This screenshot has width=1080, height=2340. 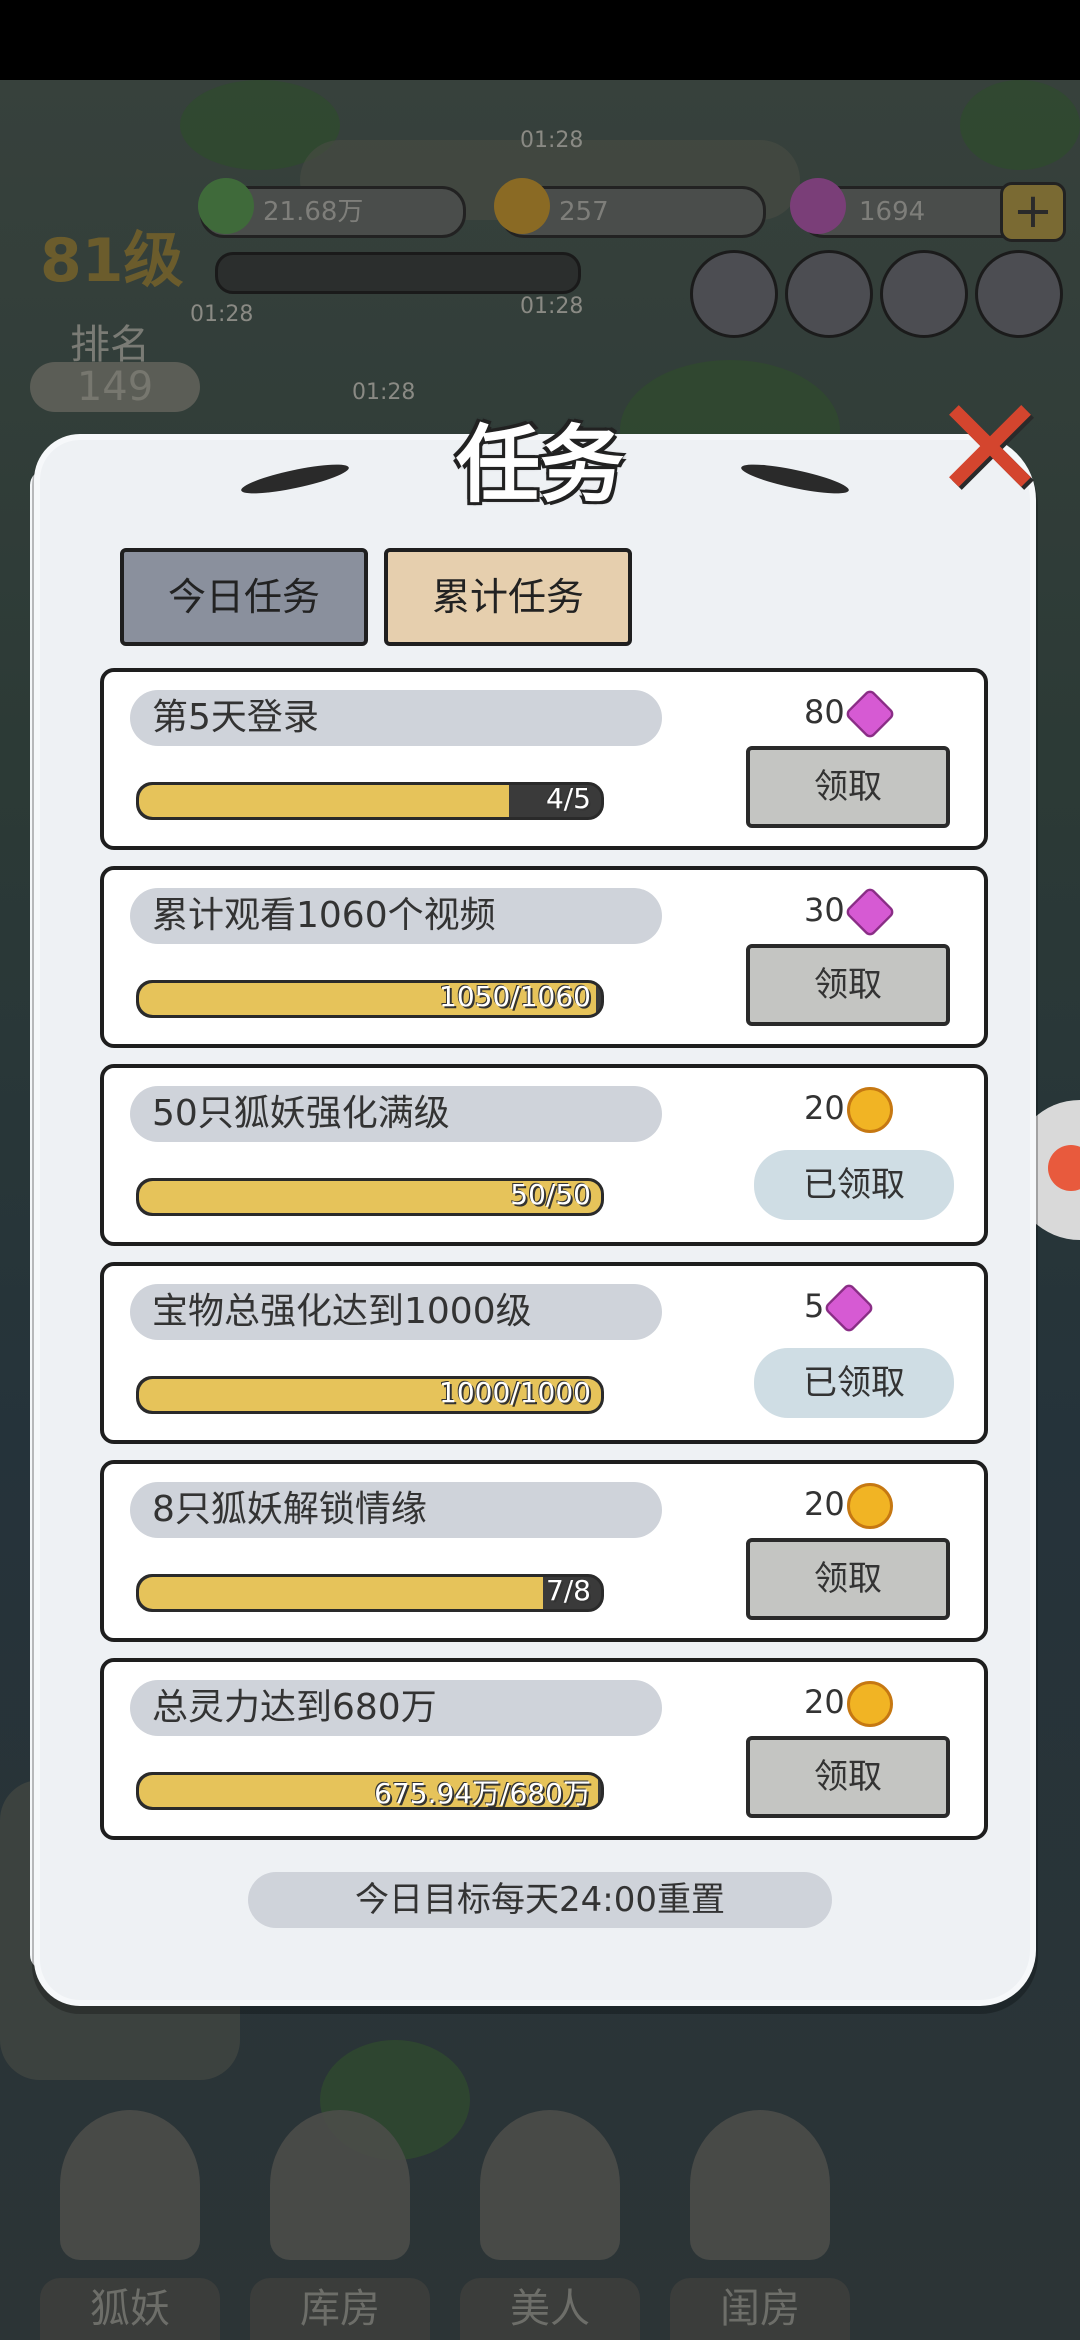 I want to click on nav-beauty-label: 美人, so click(x=550, y=2309).